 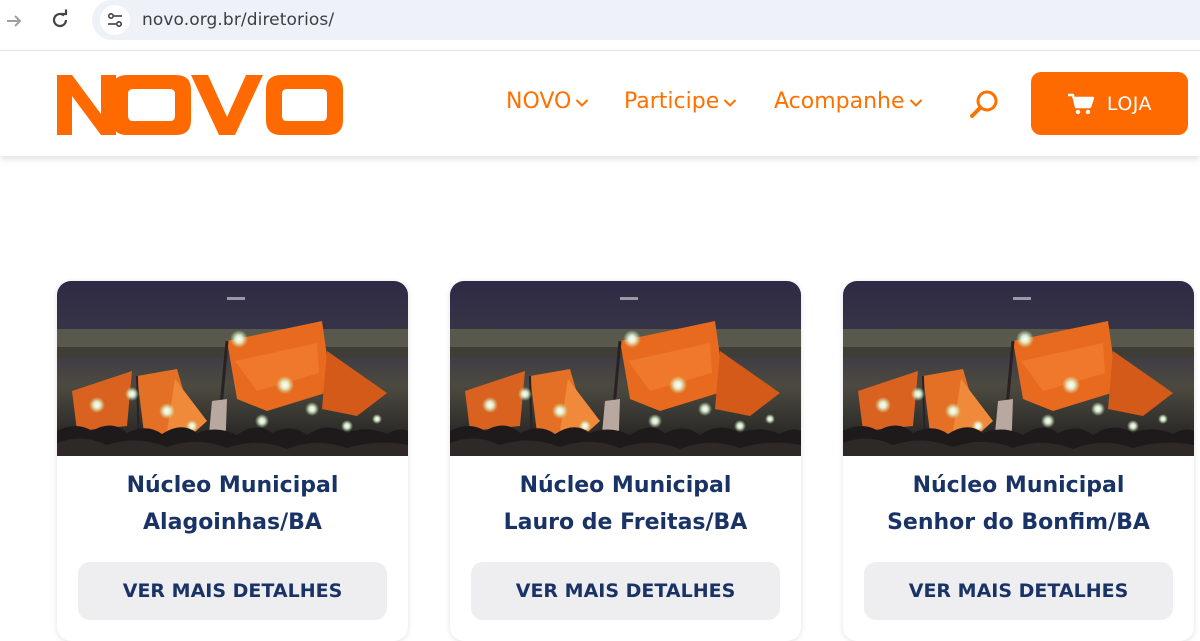 I want to click on card-title-line2: Alagoinhas/BA, so click(x=232, y=522).